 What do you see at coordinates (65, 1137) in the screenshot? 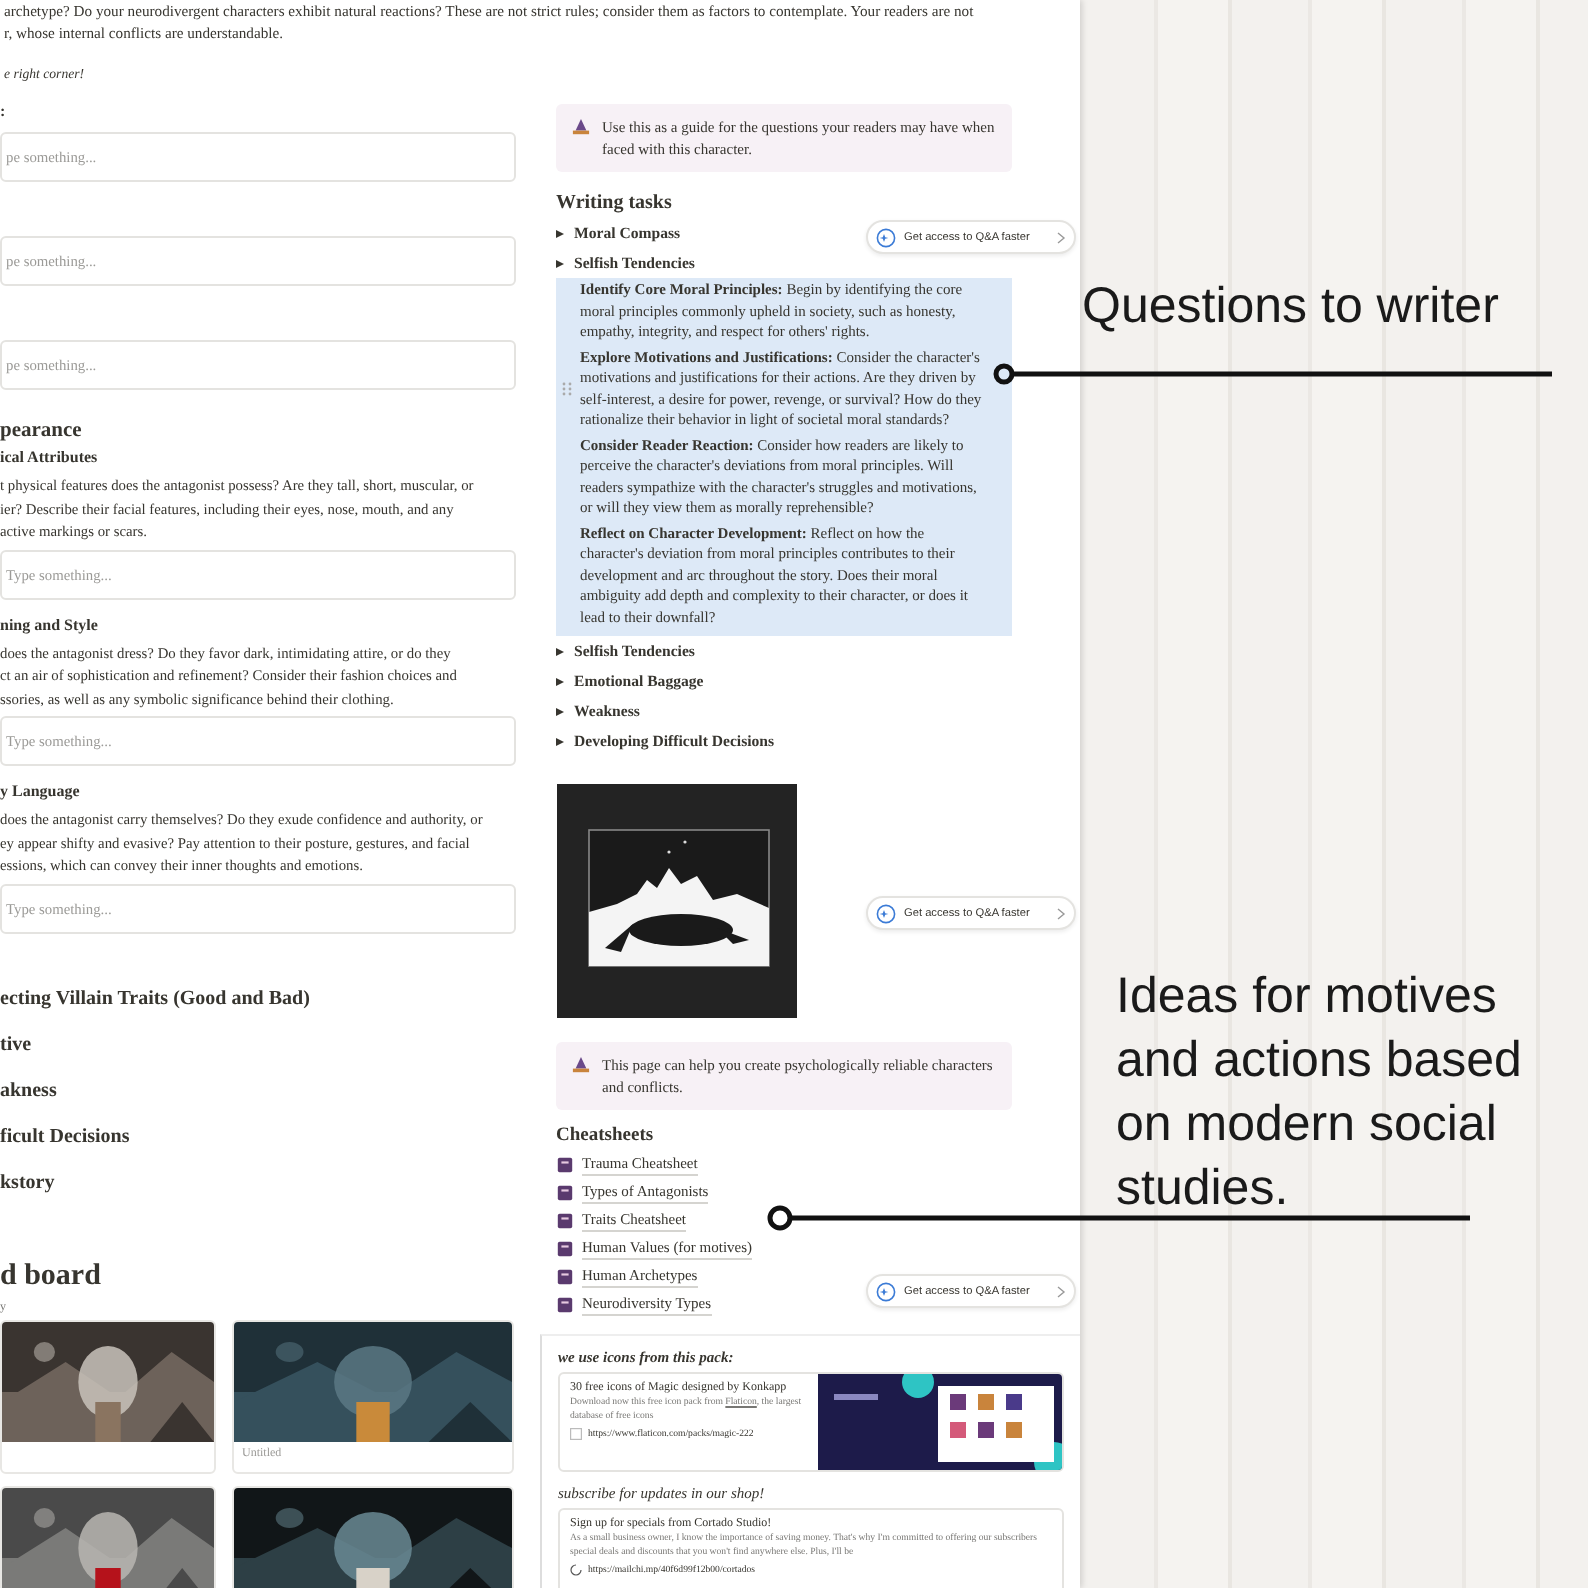
I see `section-heading: ficult Decisions` at bounding box center [65, 1137].